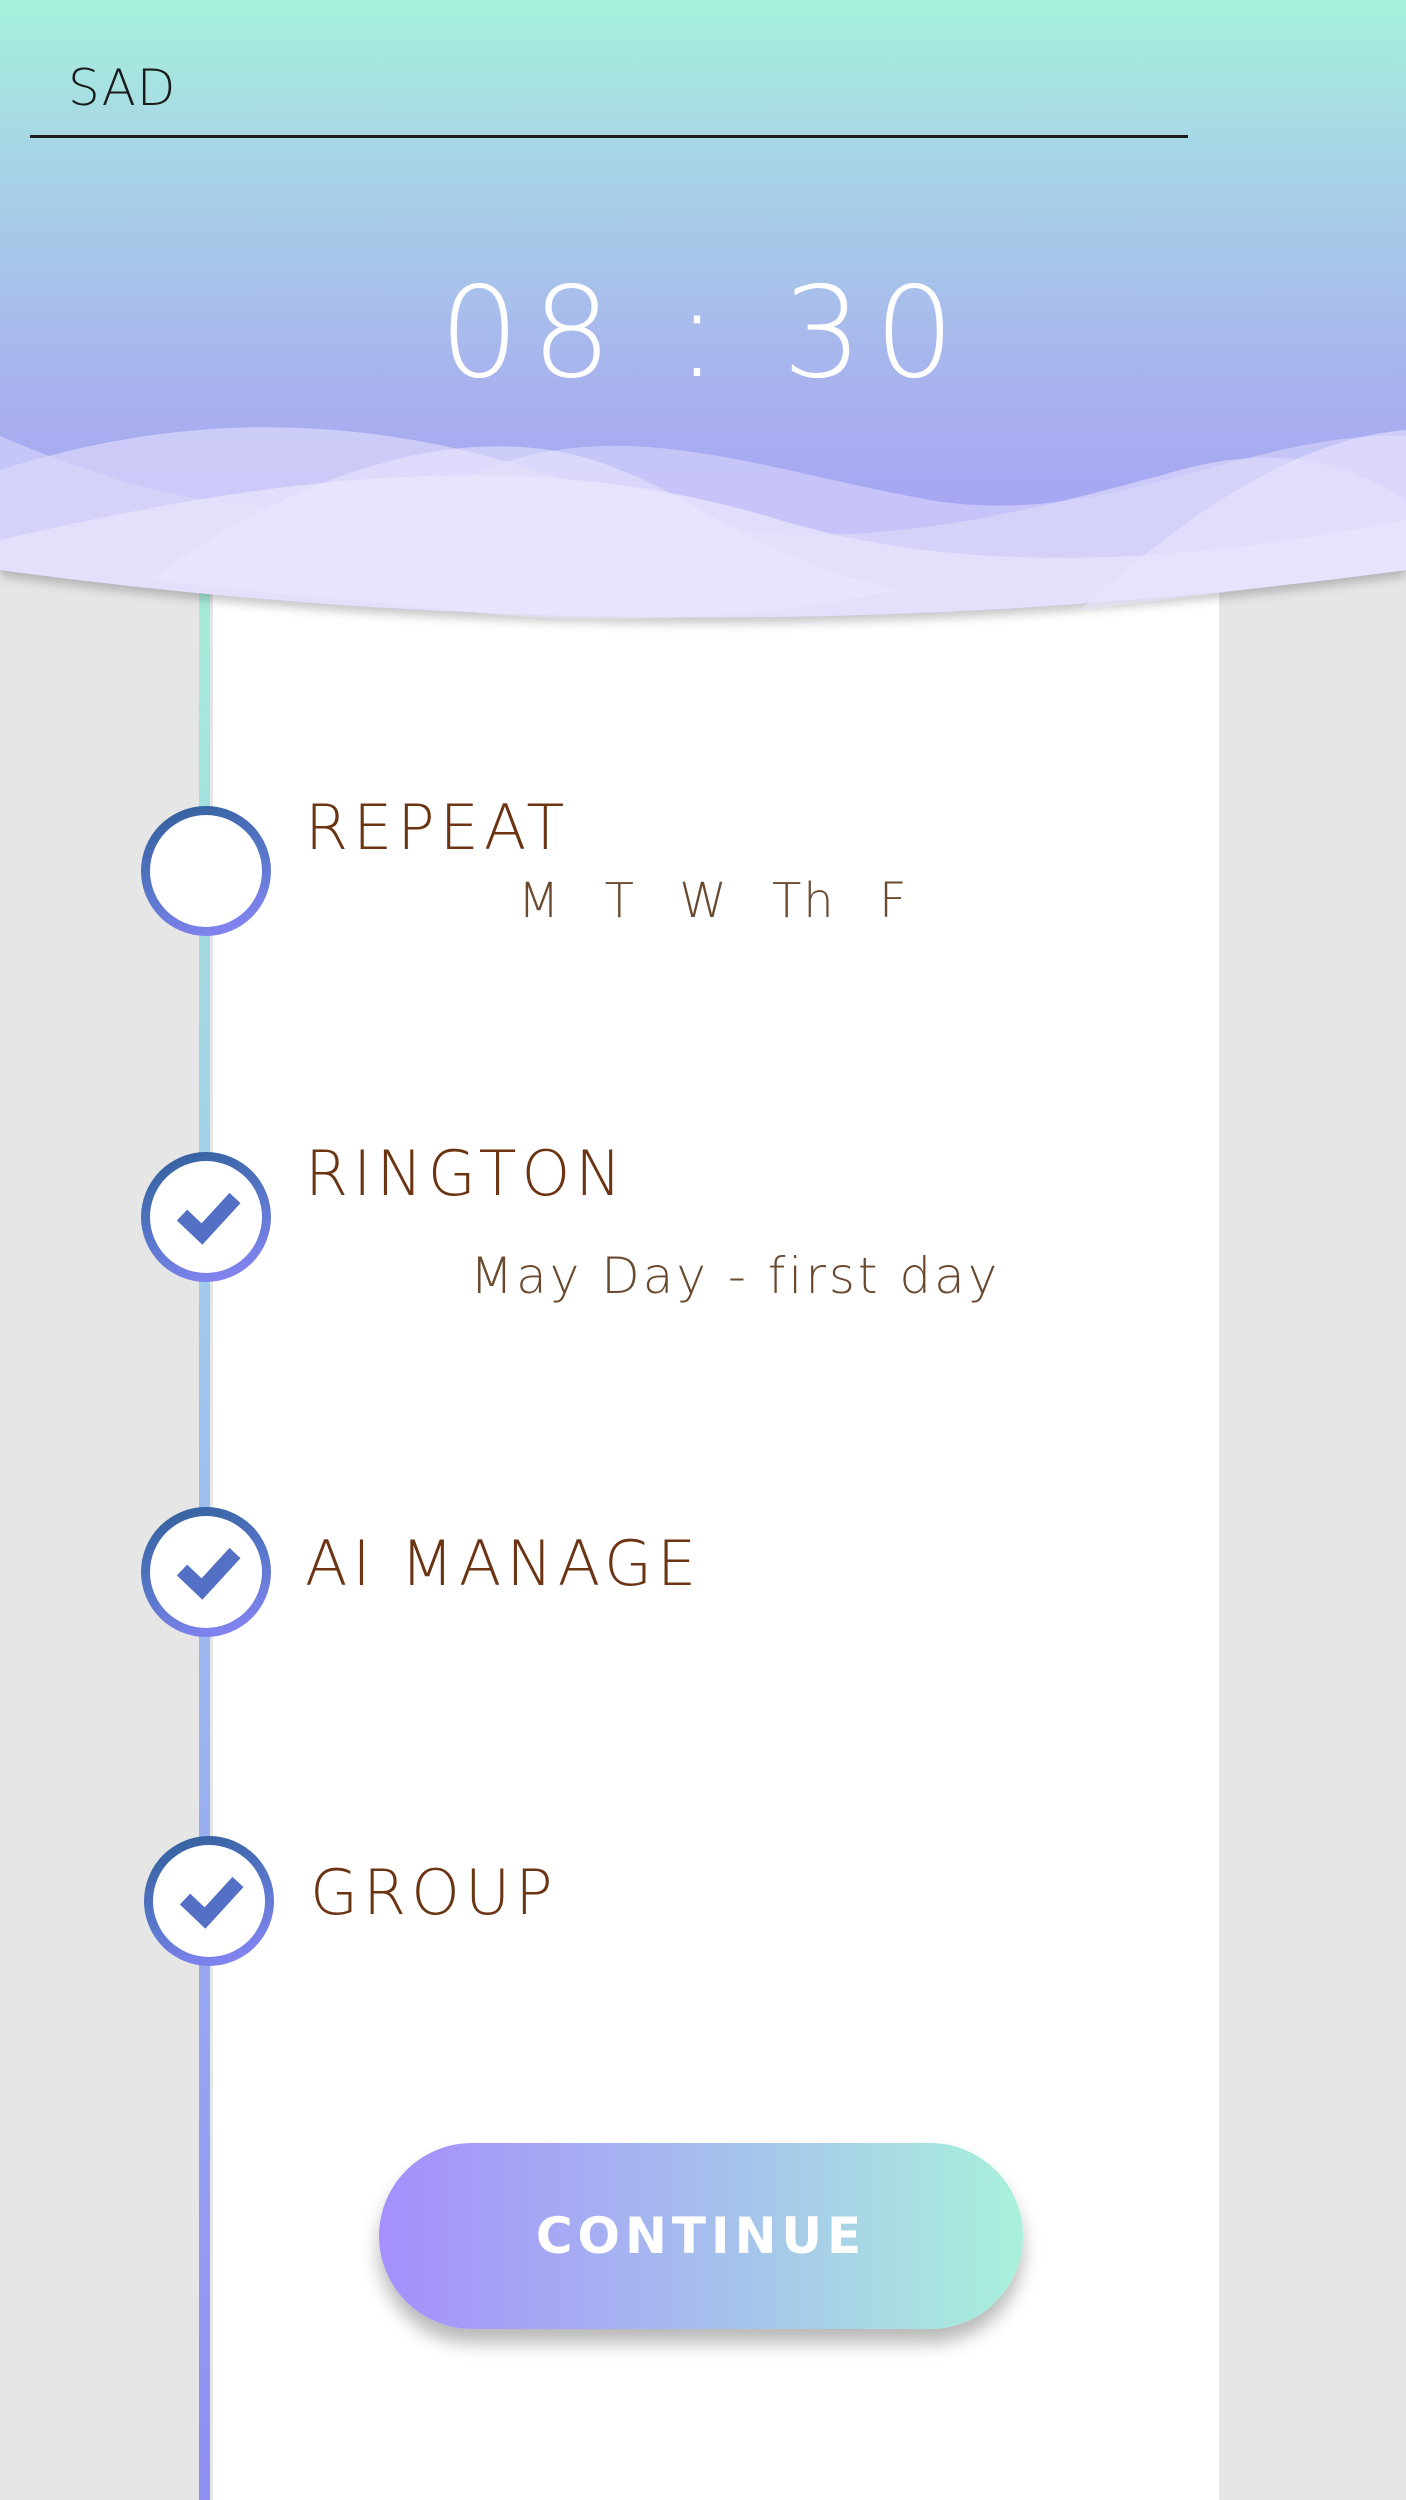 Image resolution: width=1406 pixels, height=2500 pixels. Describe the element at coordinates (609, 89) in the screenshot. I see `alarm-label-input` at that location.